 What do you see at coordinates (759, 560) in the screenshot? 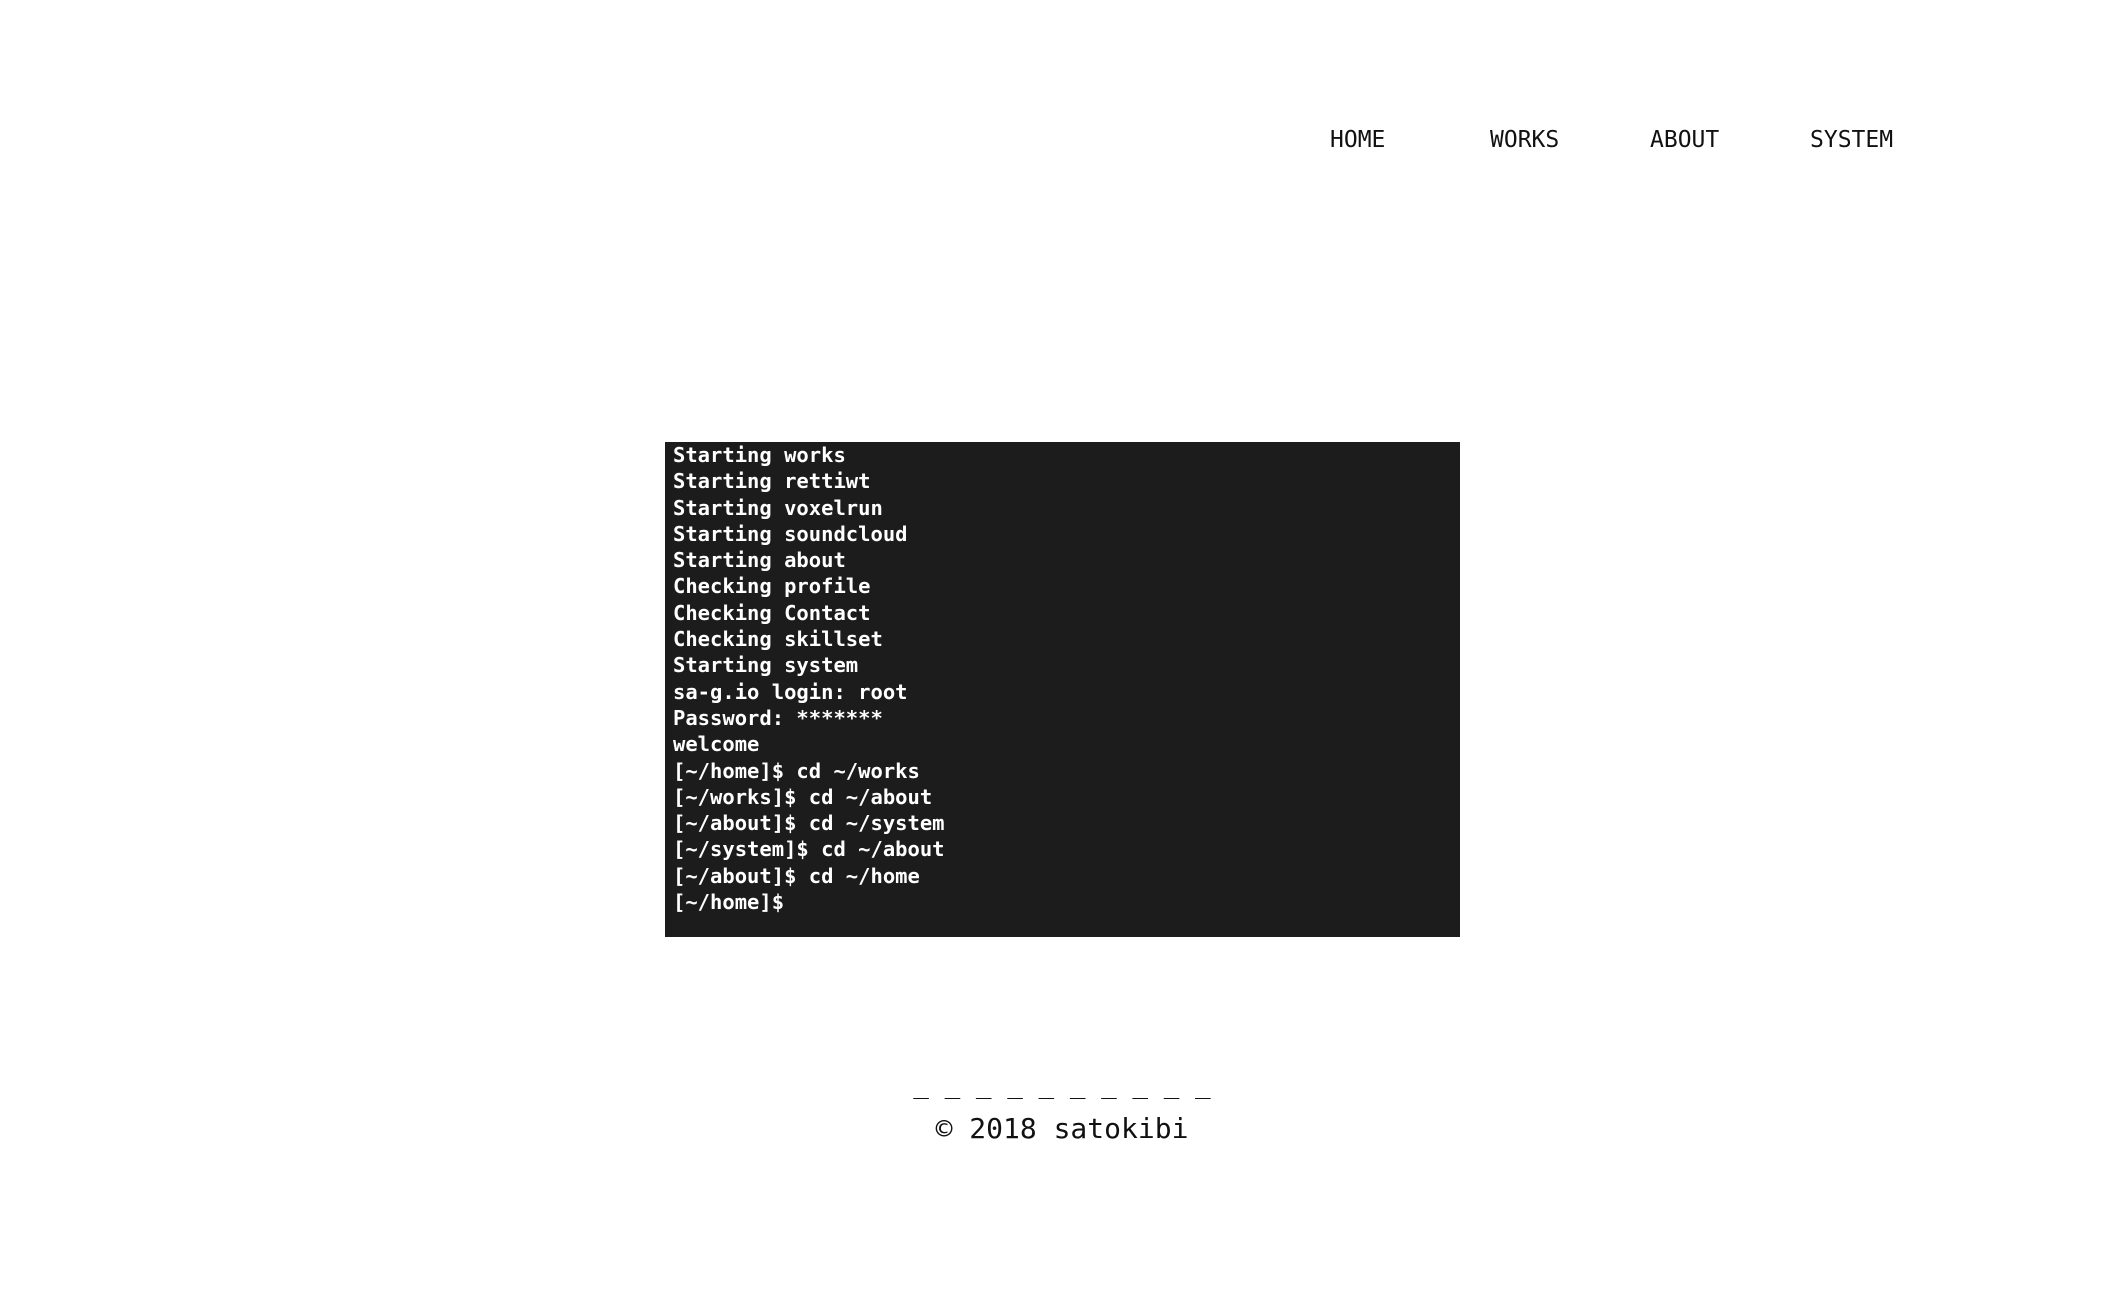
I see `terminal-line: Starting about` at bounding box center [759, 560].